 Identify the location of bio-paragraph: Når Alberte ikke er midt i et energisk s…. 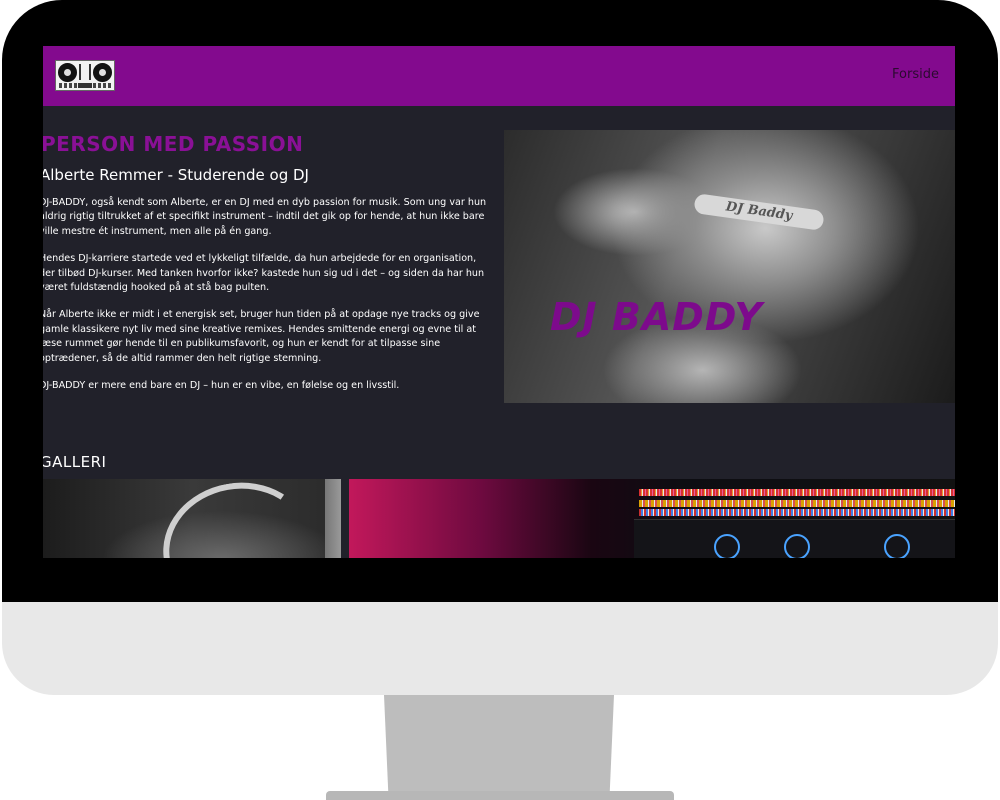
(261, 336).